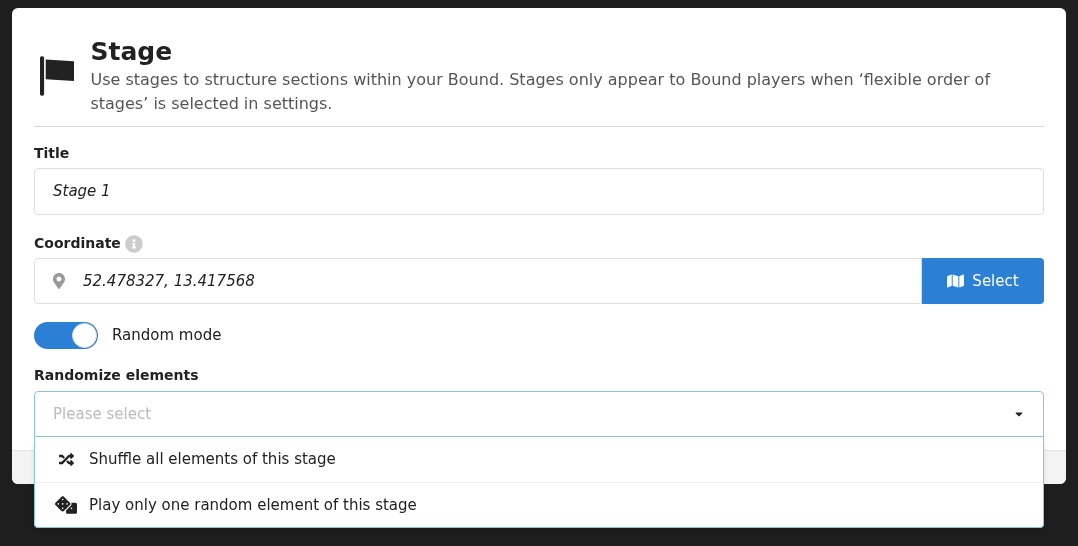  Describe the element at coordinates (539, 504) in the screenshot. I see `dropdown-option: Play only one random element of this stage` at that location.